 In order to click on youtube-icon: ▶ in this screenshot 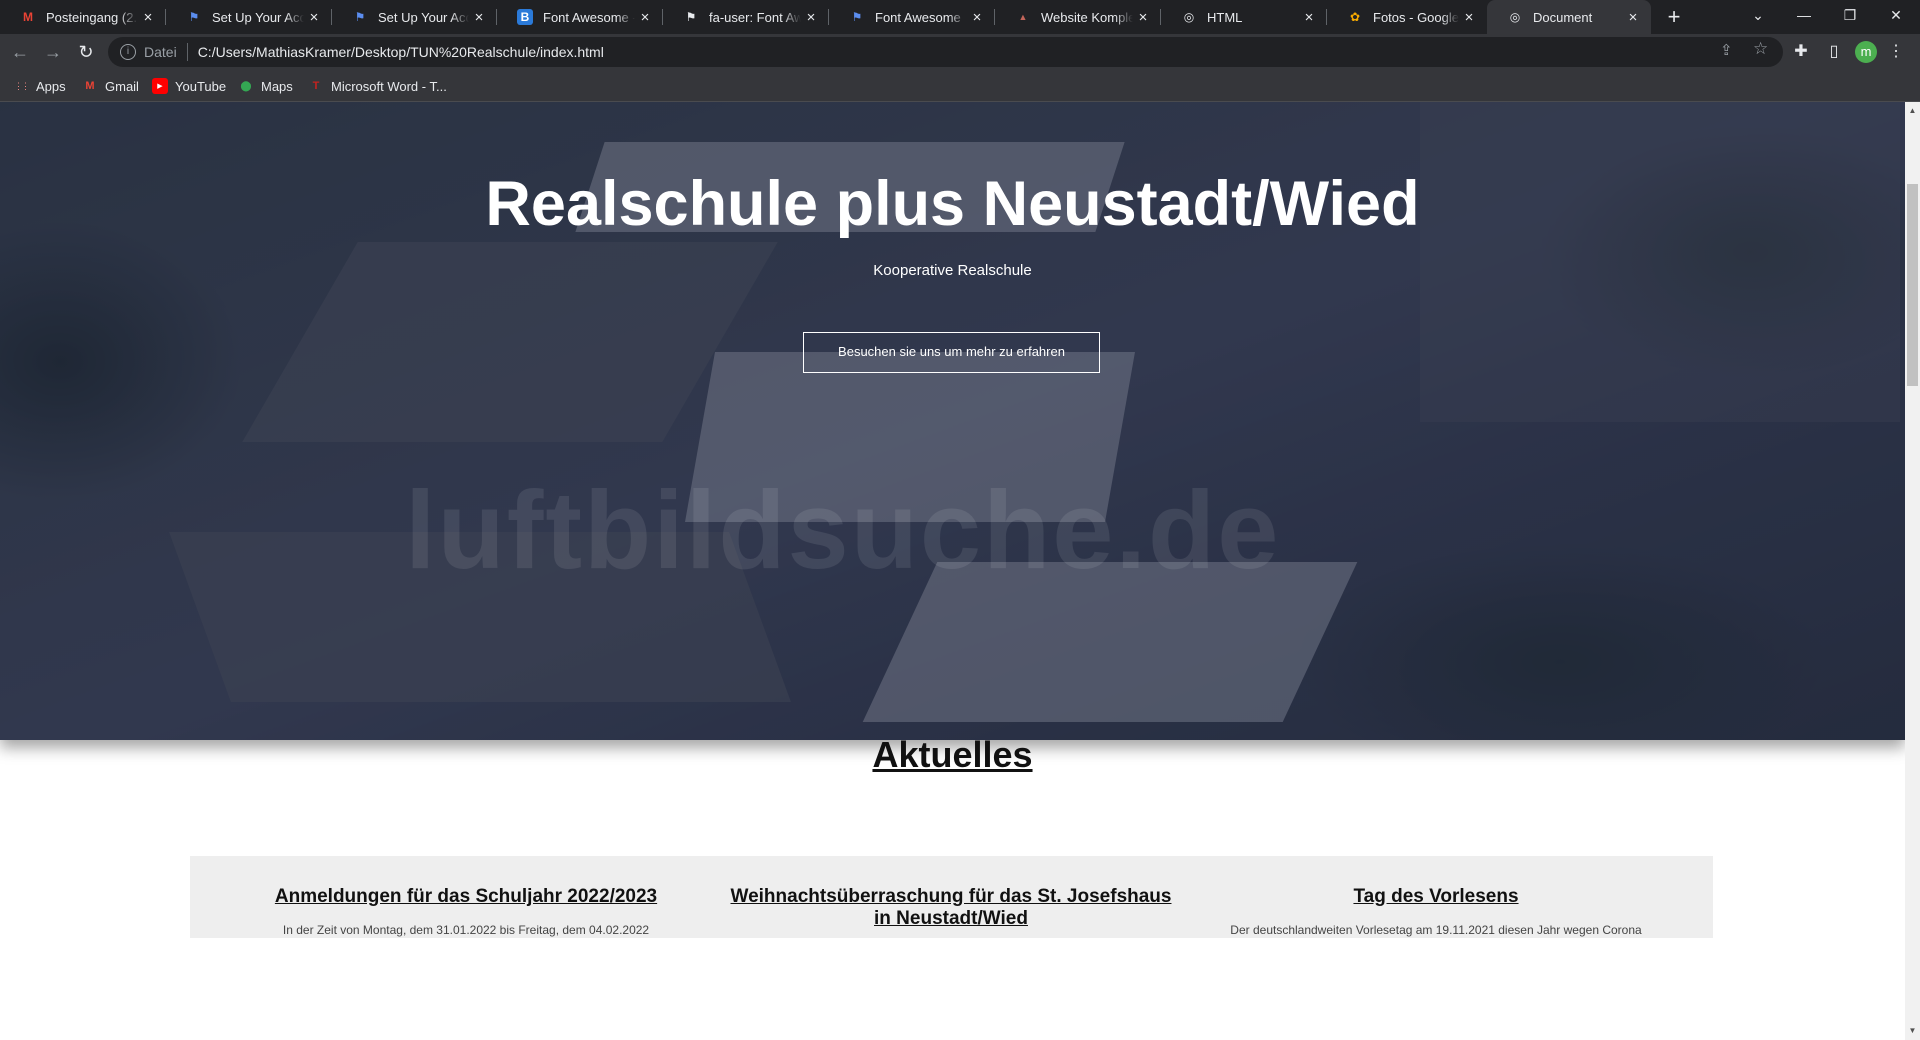, I will do `click(160, 86)`.